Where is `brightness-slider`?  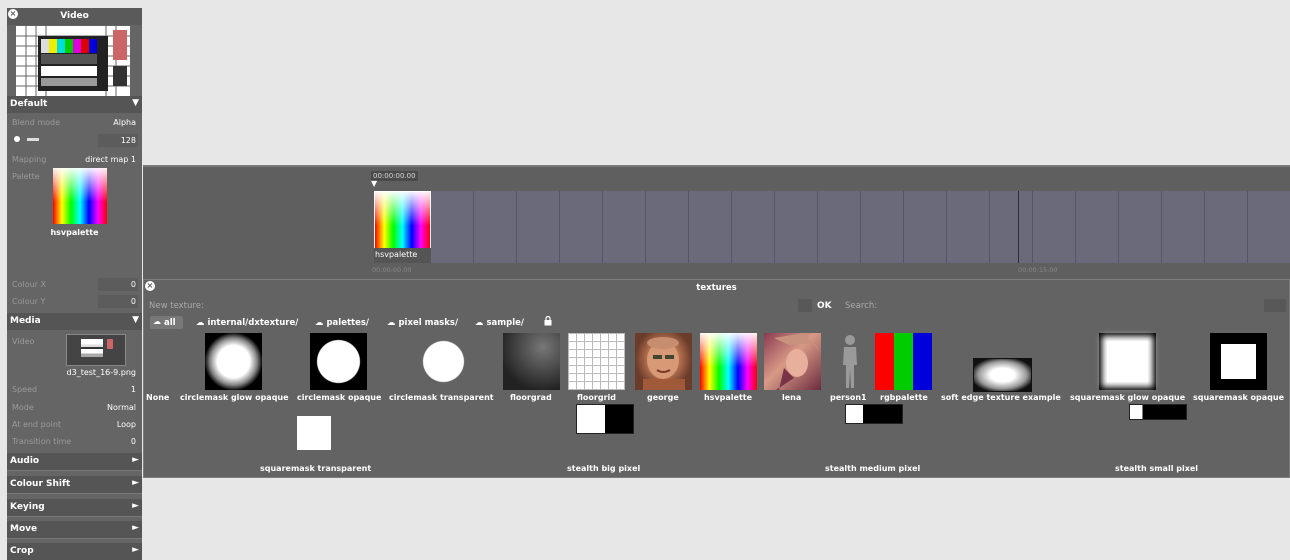
brightness-slider is located at coordinates (33, 139).